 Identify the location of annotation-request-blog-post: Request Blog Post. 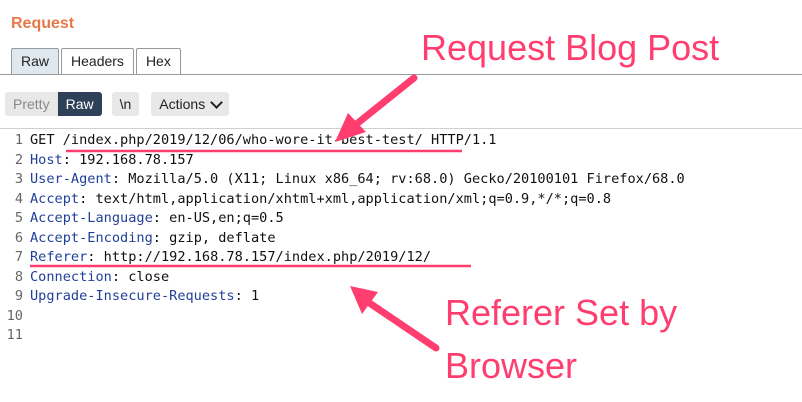
(570, 47).